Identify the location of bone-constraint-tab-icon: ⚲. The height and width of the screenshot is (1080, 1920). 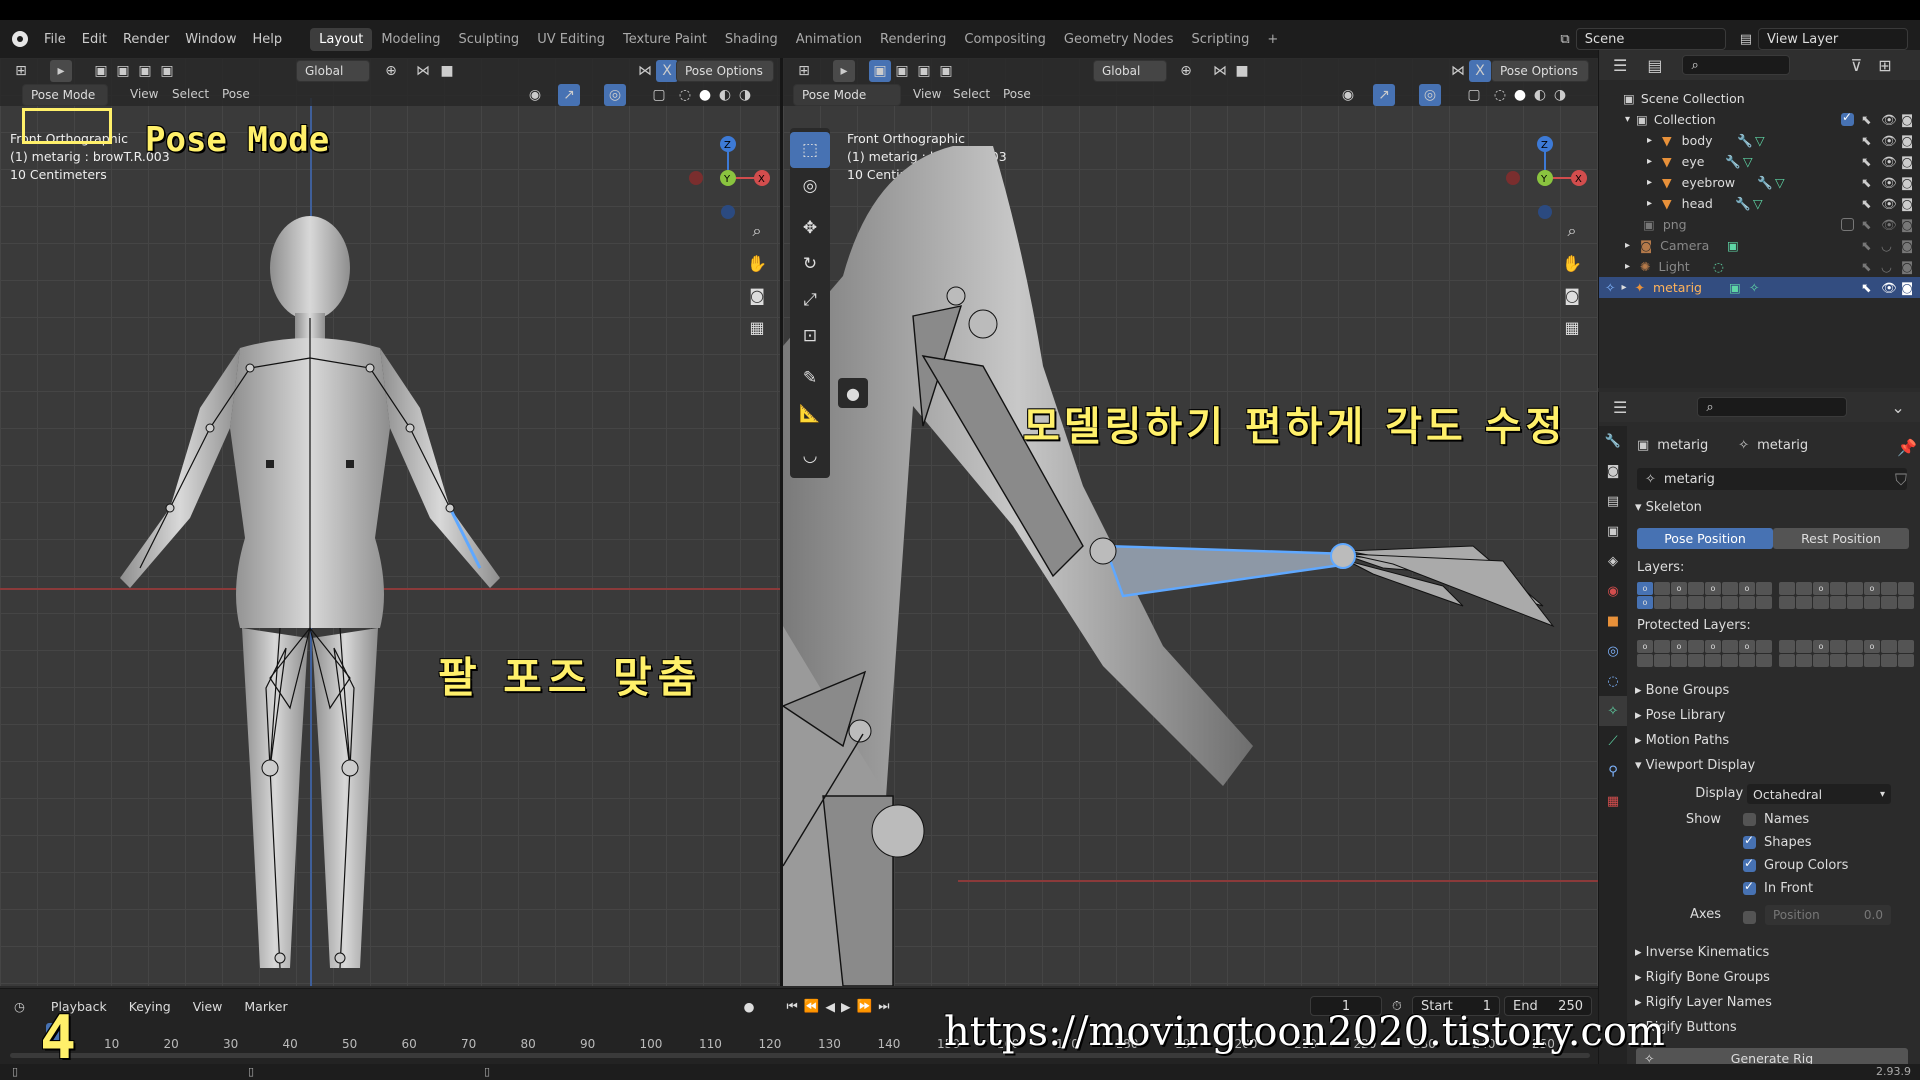
(1613, 771).